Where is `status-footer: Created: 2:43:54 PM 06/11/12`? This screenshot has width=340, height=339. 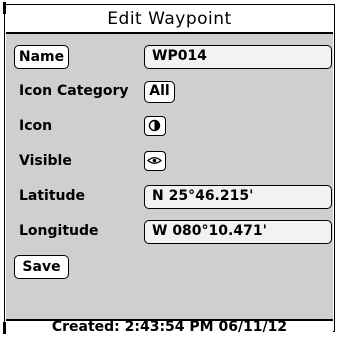 status-footer: Created: 2:43:54 PM 06/11/12 is located at coordinates (169, 327).